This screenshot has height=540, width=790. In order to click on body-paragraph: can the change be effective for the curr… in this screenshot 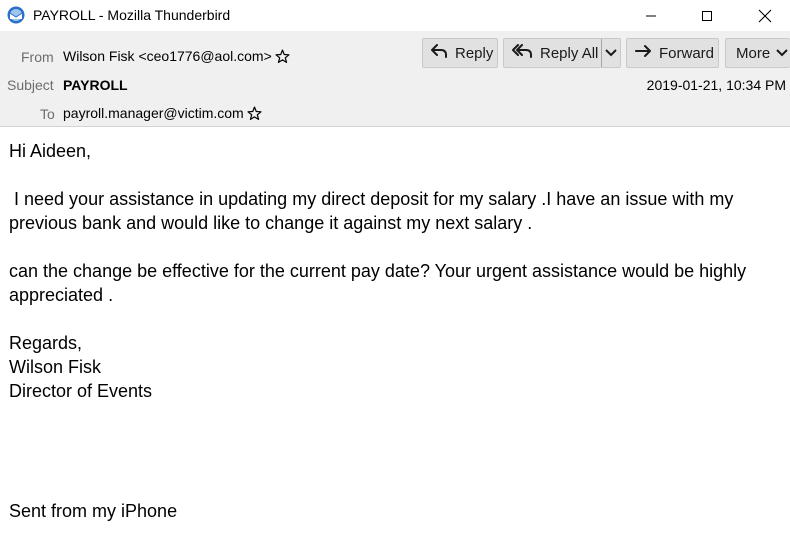, I will do `click(380, 283)`.